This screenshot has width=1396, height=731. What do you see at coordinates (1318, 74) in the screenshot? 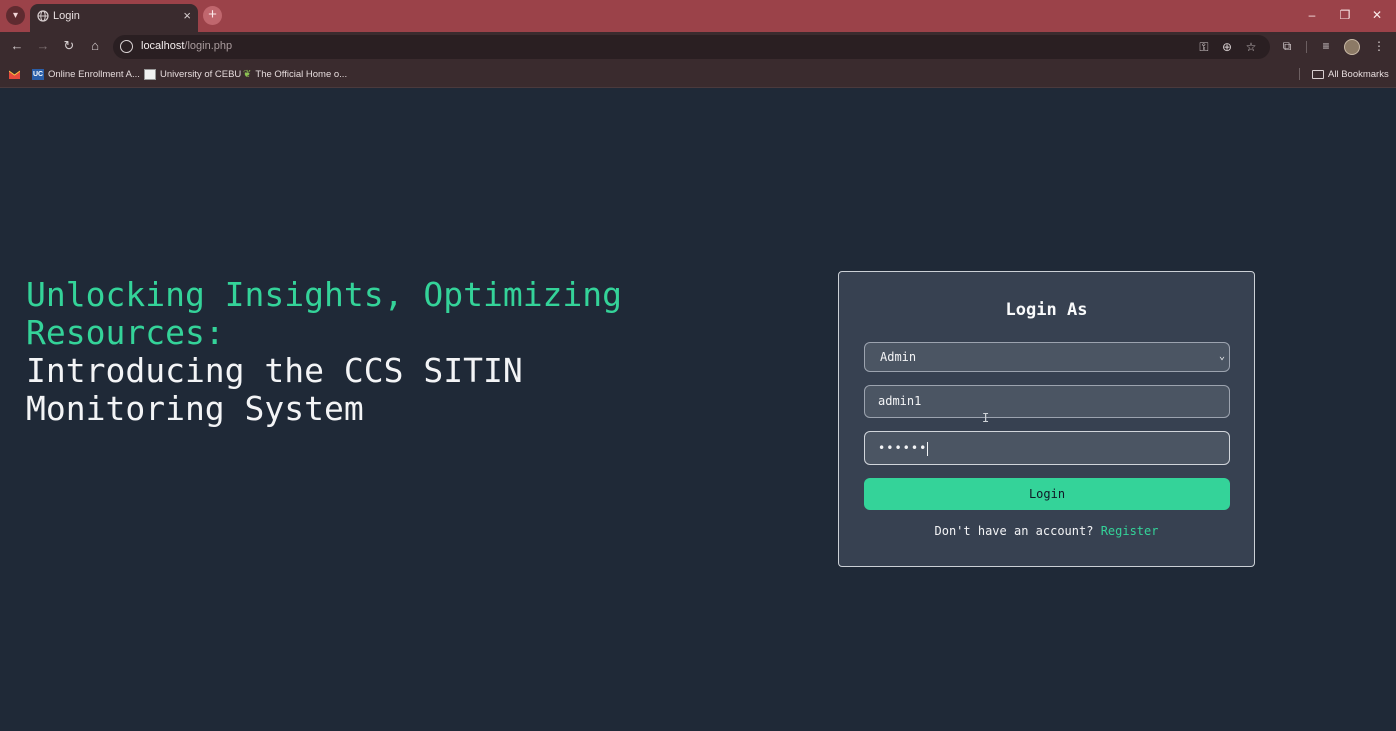
I see `folder-icon` at bounding box center [1318, 74].